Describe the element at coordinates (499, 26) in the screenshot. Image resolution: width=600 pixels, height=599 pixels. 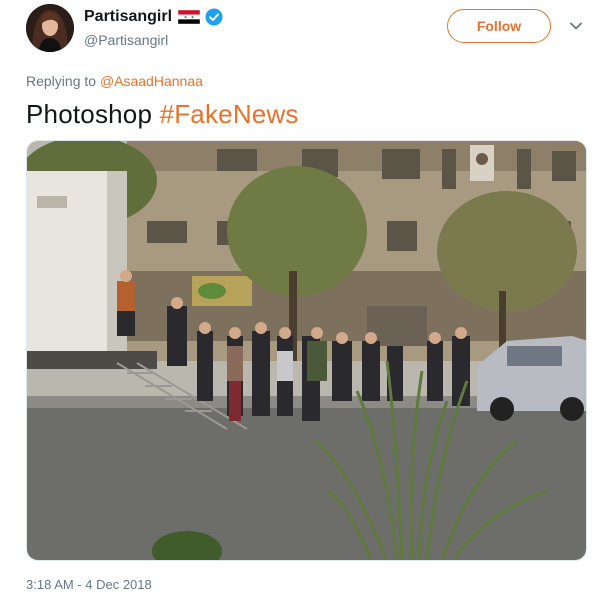
I see `follow-button: Follow` at that location.